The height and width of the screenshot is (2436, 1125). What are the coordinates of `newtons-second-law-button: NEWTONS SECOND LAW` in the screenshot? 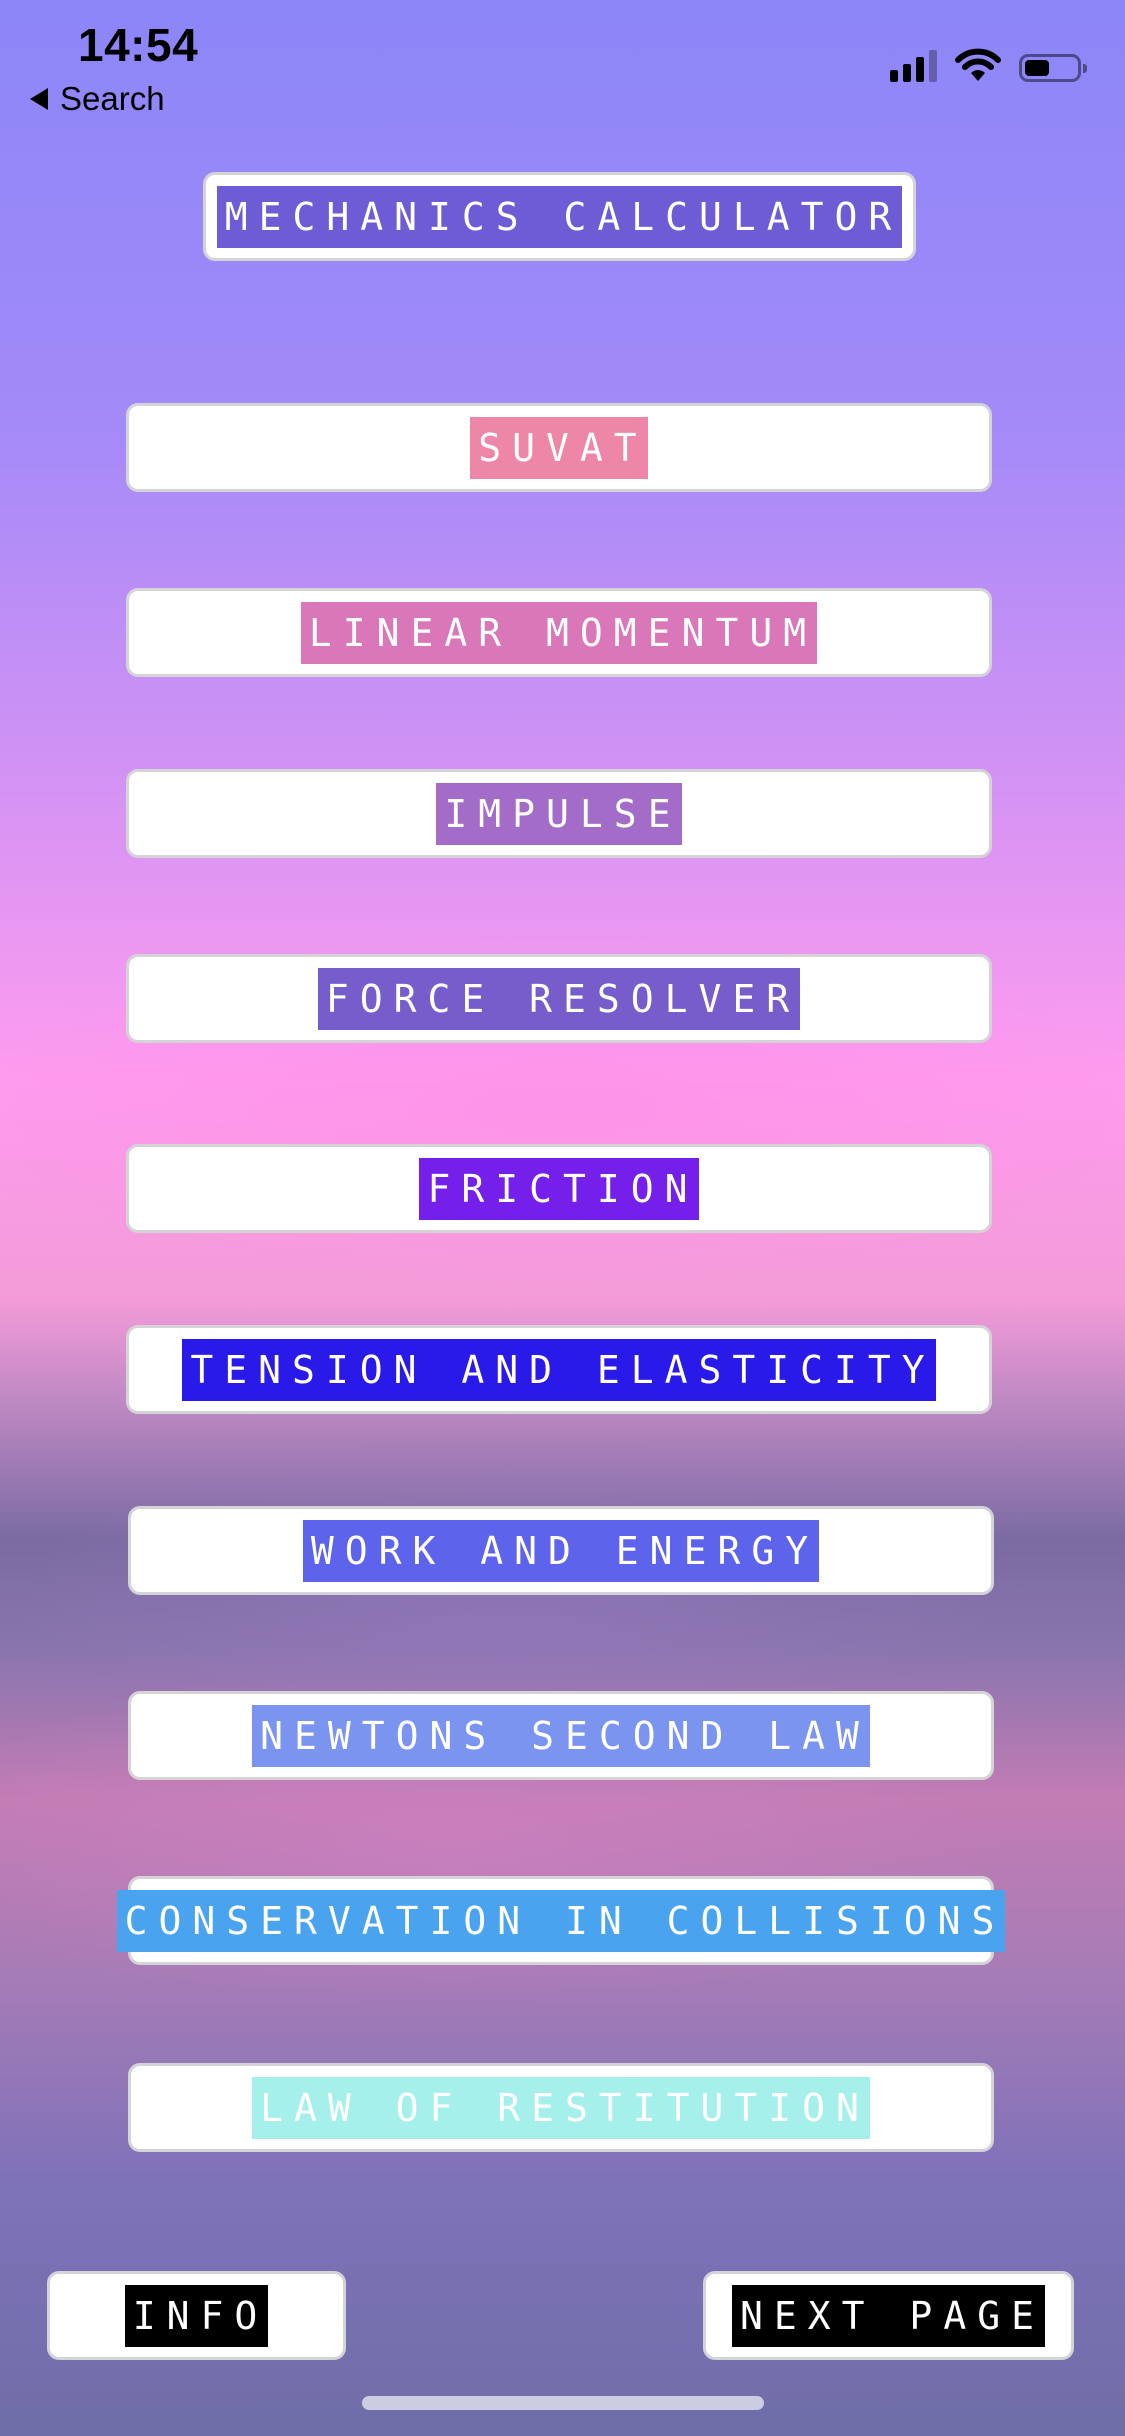 It's located at (561, 1735).